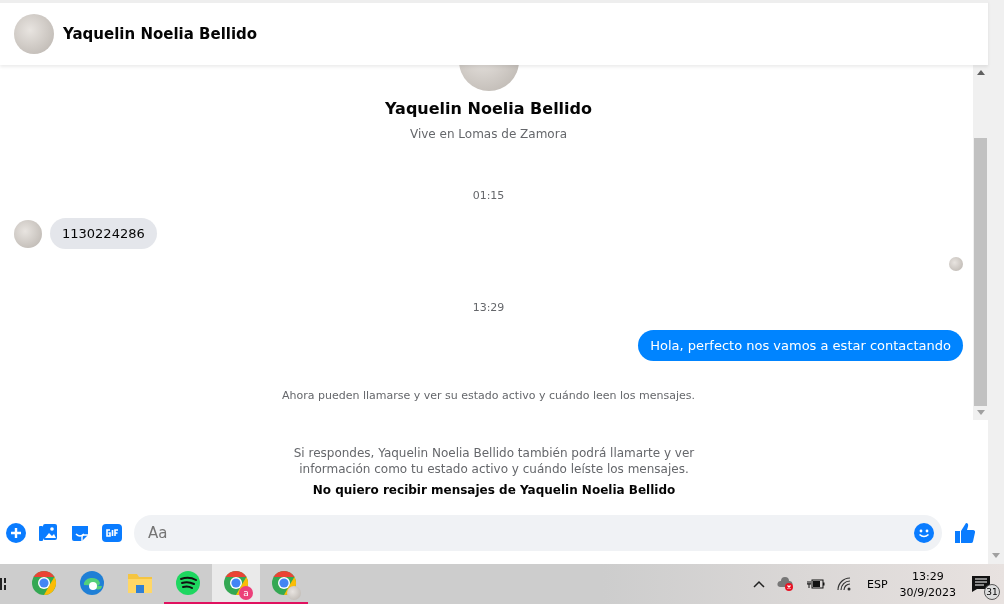 This screenshot has height=604, width=1004. Describe the element at coordinates (800, 345) in the screenshot. I see `message-bubble: Hola, perfecto nos vamos a estar contactando` at that location.